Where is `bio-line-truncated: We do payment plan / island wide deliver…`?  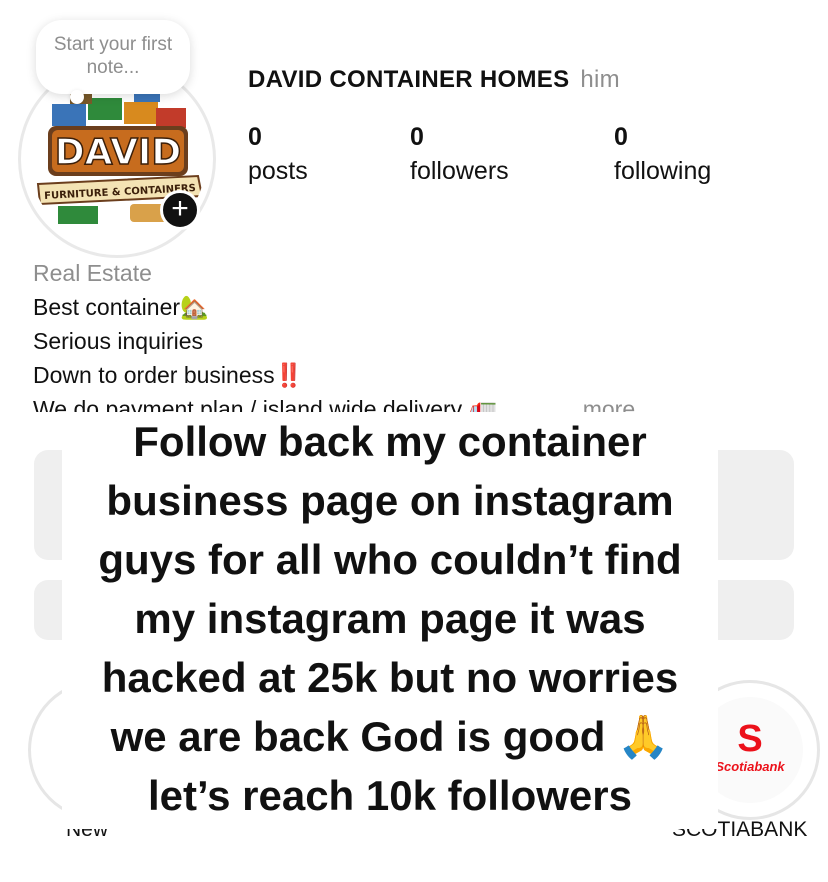
bio-line-truncated: We do payment plan / island wide deliver… is located at coordinates (383, 402).